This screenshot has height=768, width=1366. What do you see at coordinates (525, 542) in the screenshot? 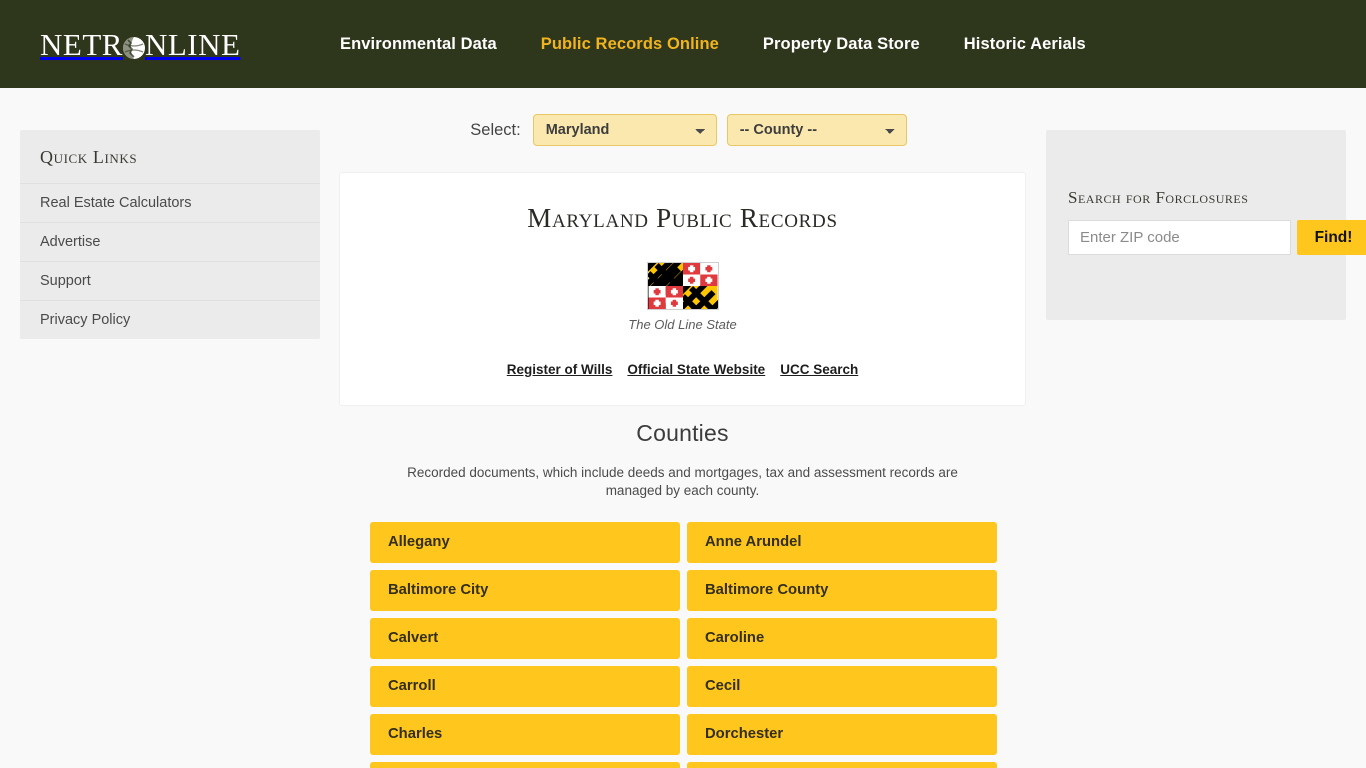
I see `county-button-allegany: Allegany` at bounding box center [525, 542].